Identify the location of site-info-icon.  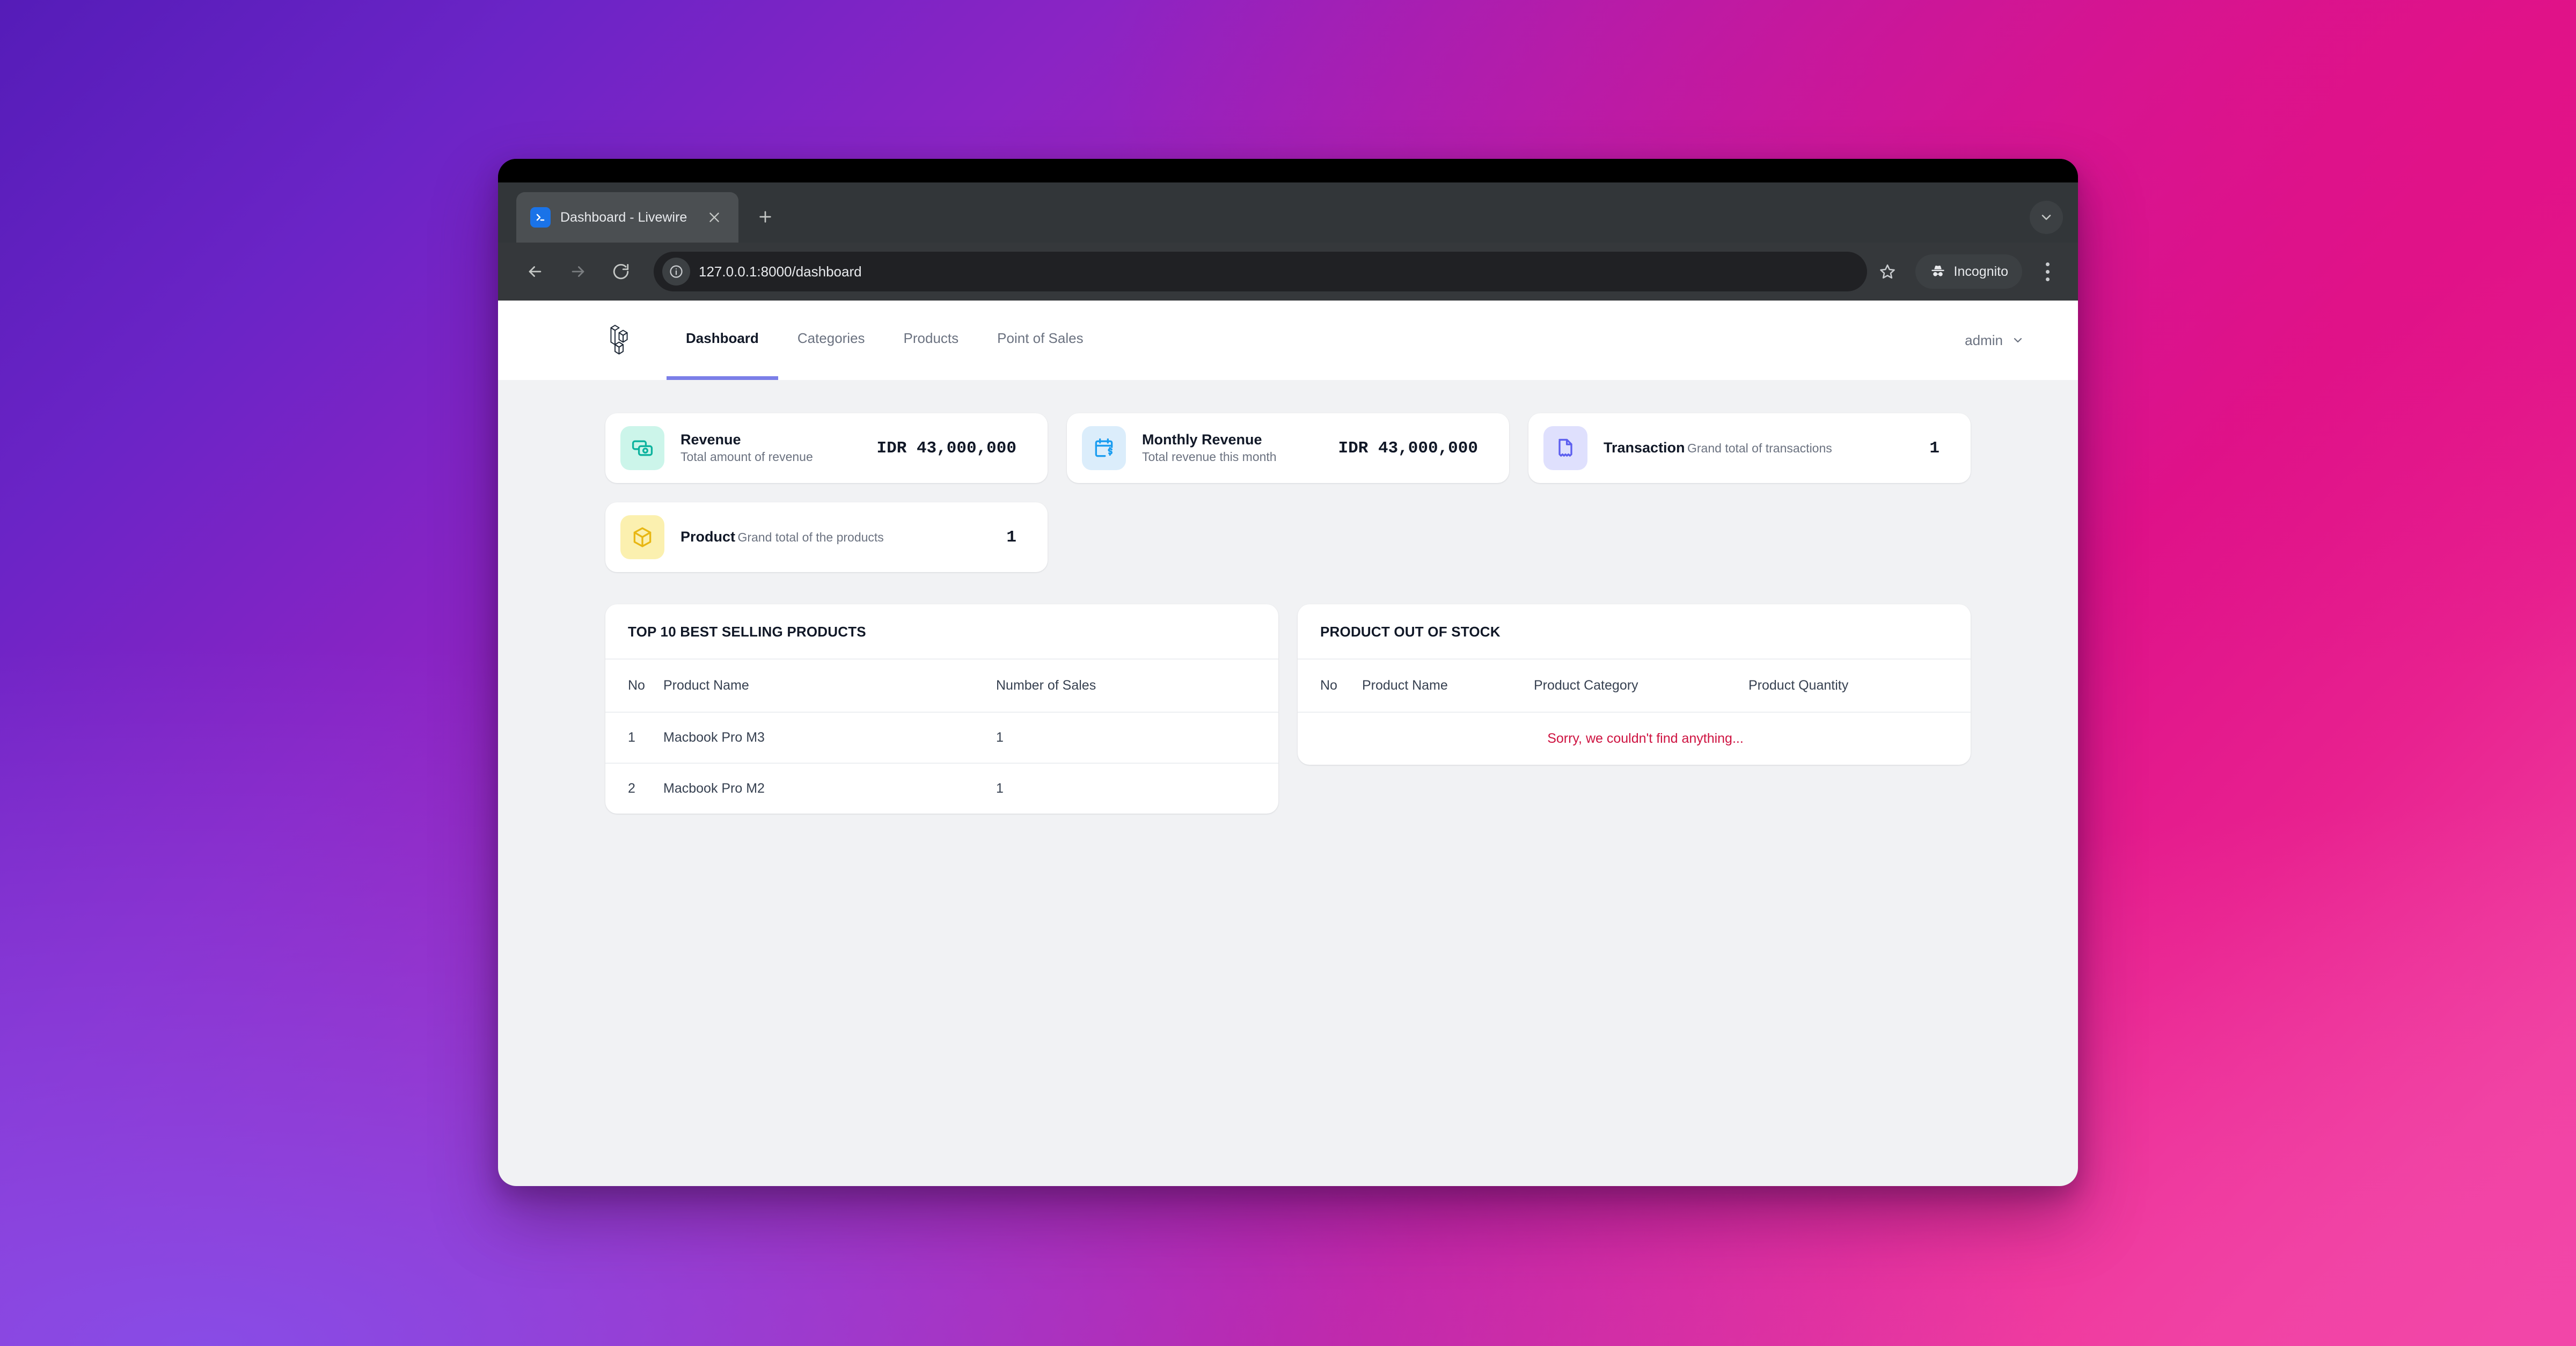
(676, 272).